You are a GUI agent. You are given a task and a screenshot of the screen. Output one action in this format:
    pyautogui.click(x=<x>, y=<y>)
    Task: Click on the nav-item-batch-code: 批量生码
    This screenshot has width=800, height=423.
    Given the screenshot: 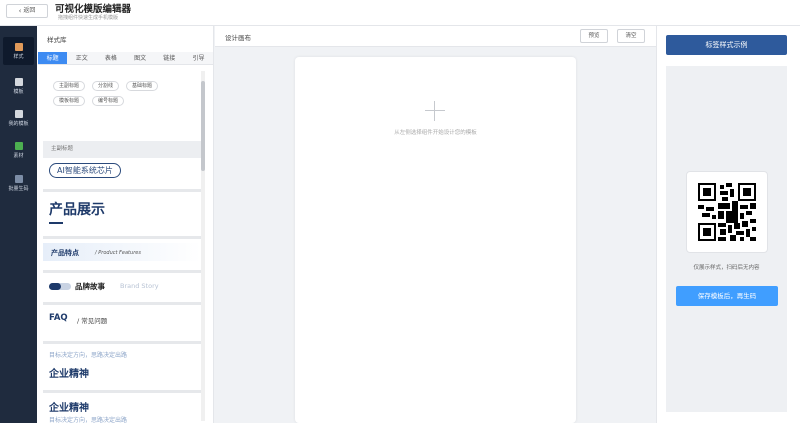 What is the action you would take?
    pyautogui.click(x=18, y=183)
    